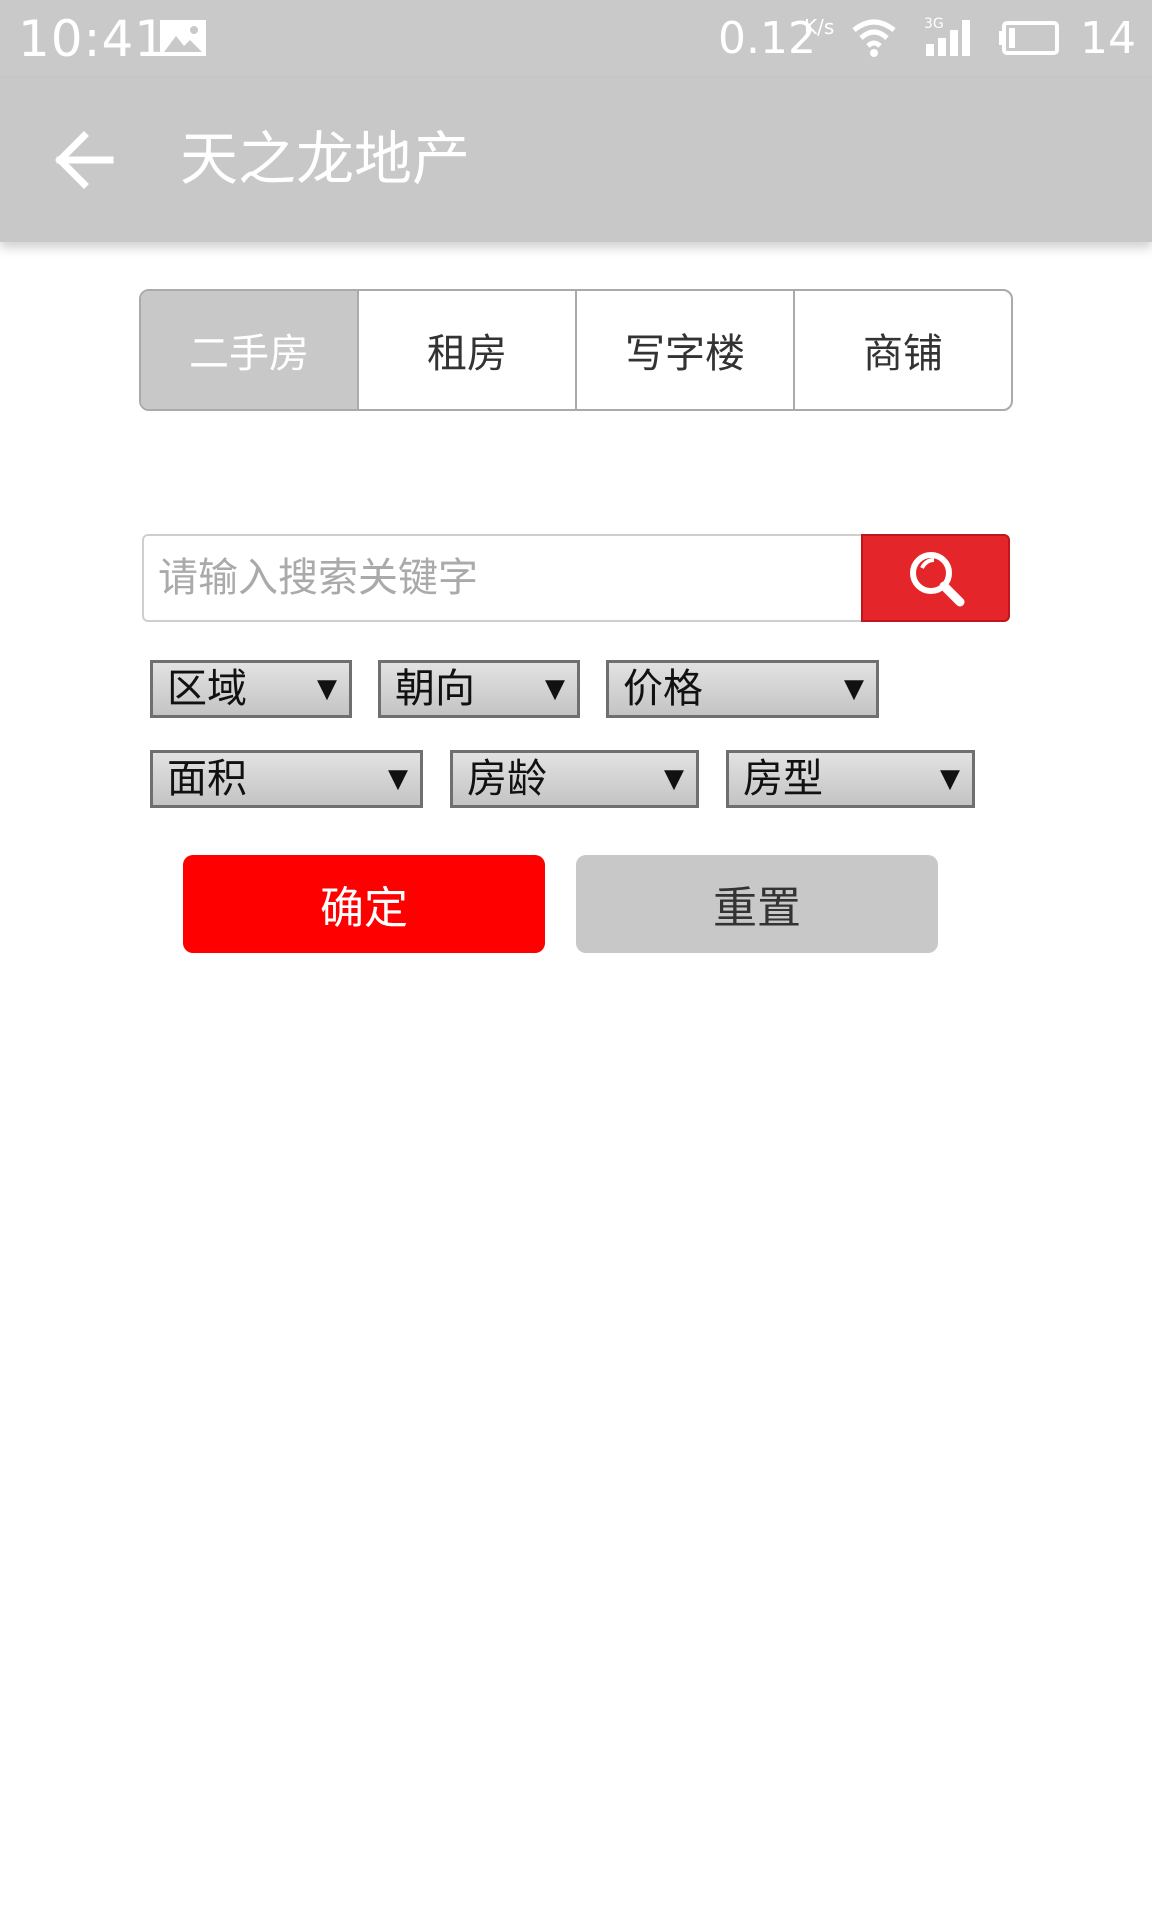 The image size is (1152, 1920). I want to click on confirm-button: 确定, so click(364, 904).